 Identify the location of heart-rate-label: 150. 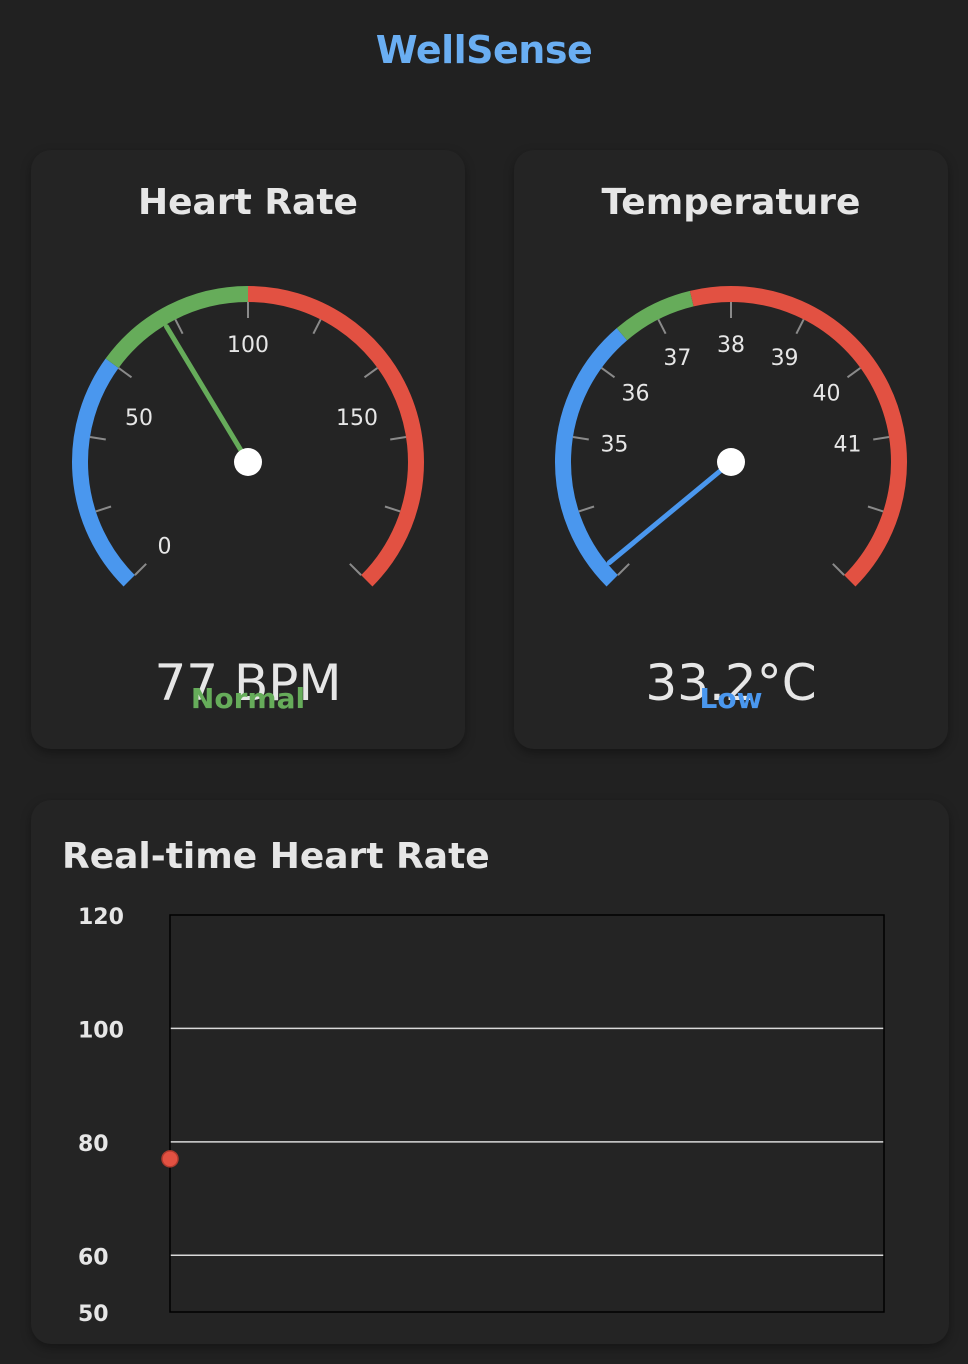
(357, 418).